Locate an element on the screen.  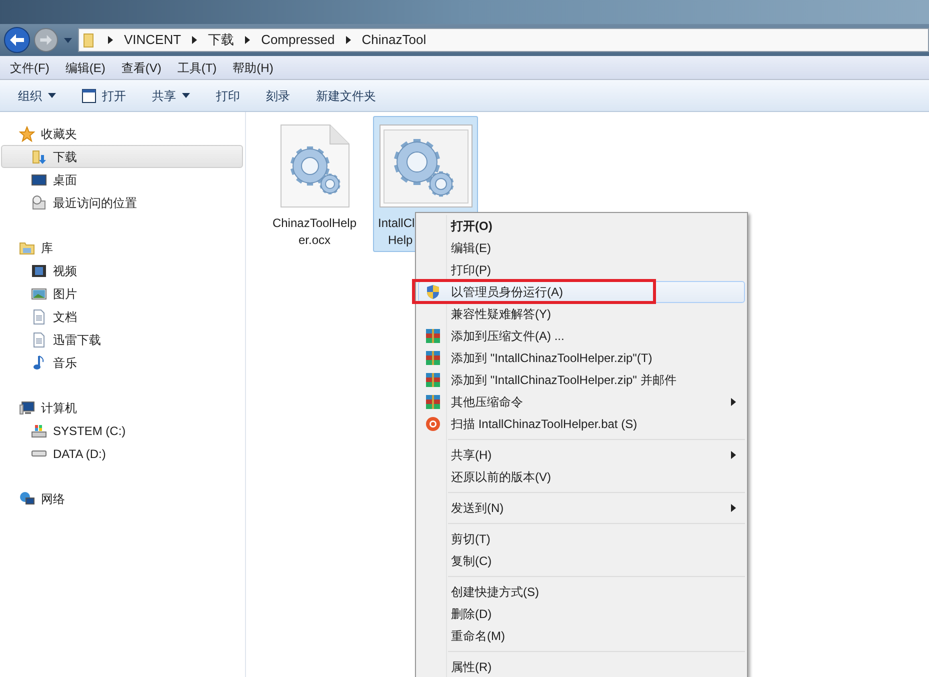
nav-group-header: 收藏夹 is located at coordinates (121, 133).